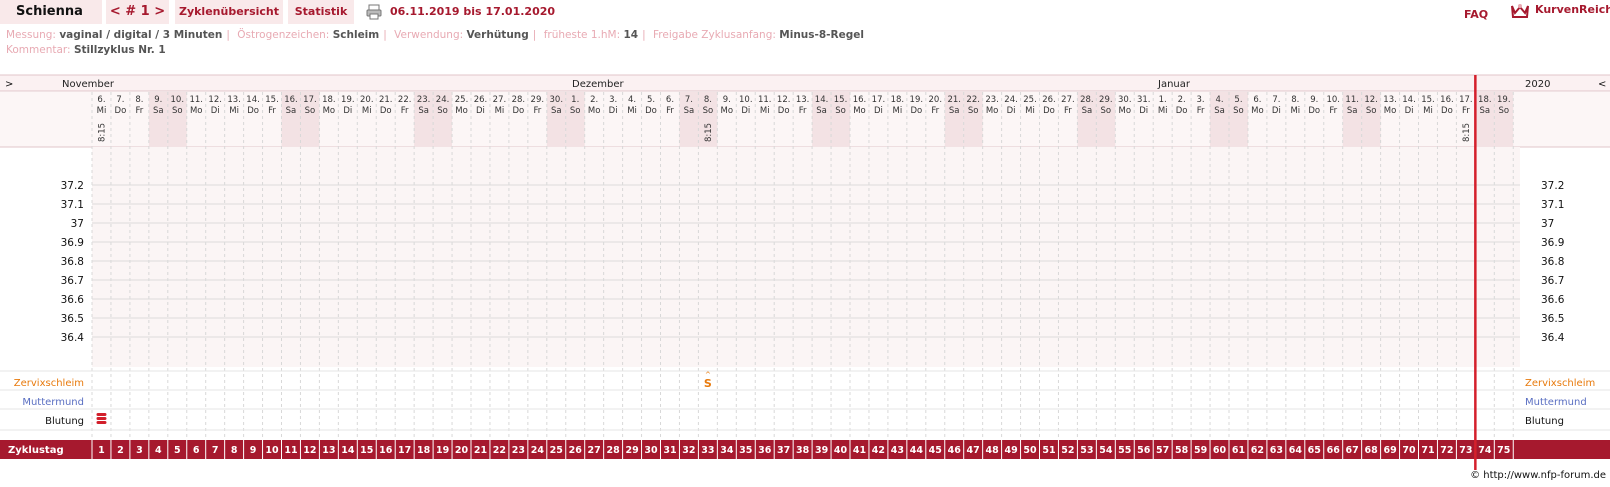 Image resolution: width=1610 pixels, height=487 pixels. I want to click on y-tick-right: 36.8, so click(1552, 262).